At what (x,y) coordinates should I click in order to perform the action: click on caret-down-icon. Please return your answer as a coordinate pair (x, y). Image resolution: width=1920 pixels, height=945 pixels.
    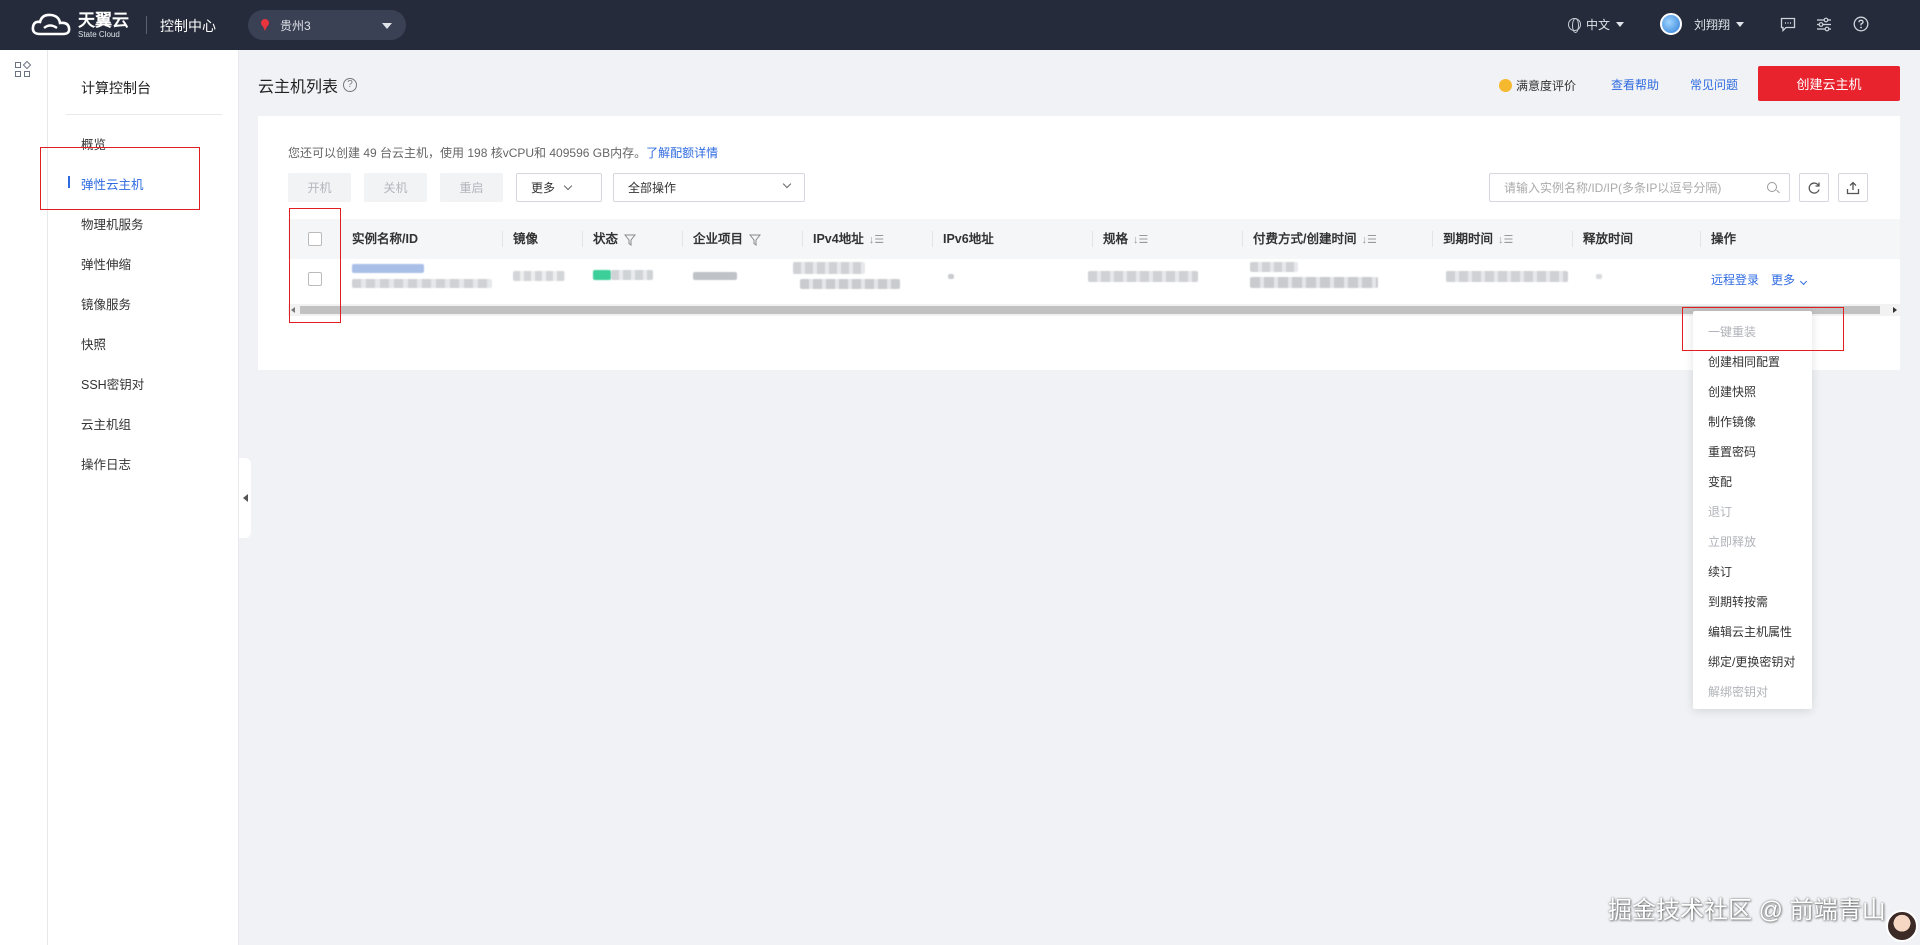
    Looking at the image, I should click on (1620, 24).